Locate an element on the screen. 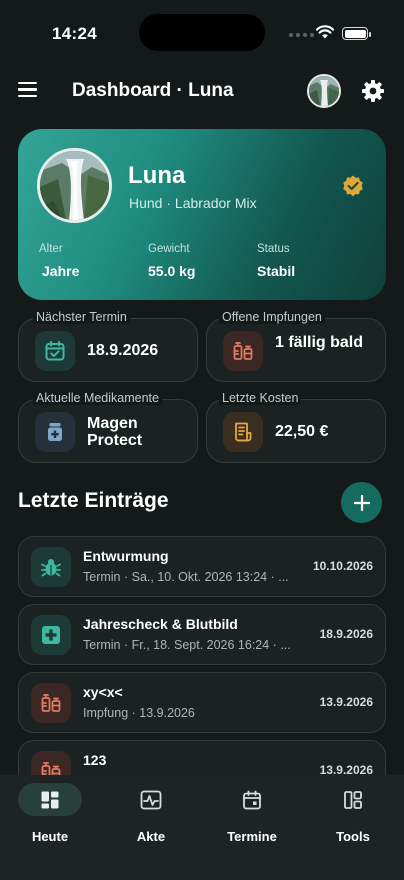 This screenshot has height=880, width=404. health-record-icon is located at coordinates (151, 799).